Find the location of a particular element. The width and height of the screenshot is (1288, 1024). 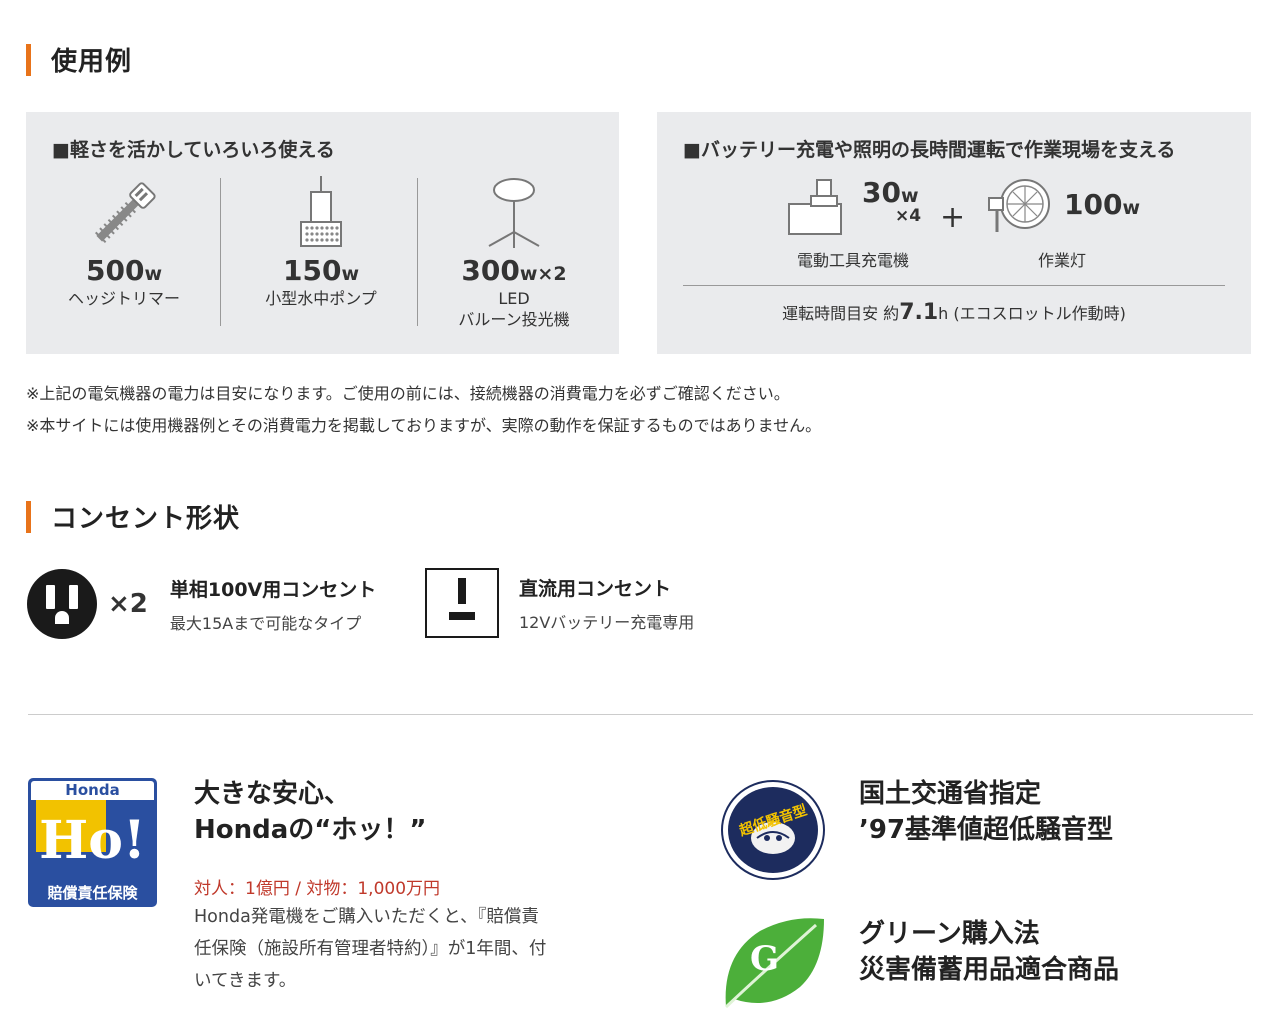

light-name: 作業灯 is located at coordinates (1061, 260).